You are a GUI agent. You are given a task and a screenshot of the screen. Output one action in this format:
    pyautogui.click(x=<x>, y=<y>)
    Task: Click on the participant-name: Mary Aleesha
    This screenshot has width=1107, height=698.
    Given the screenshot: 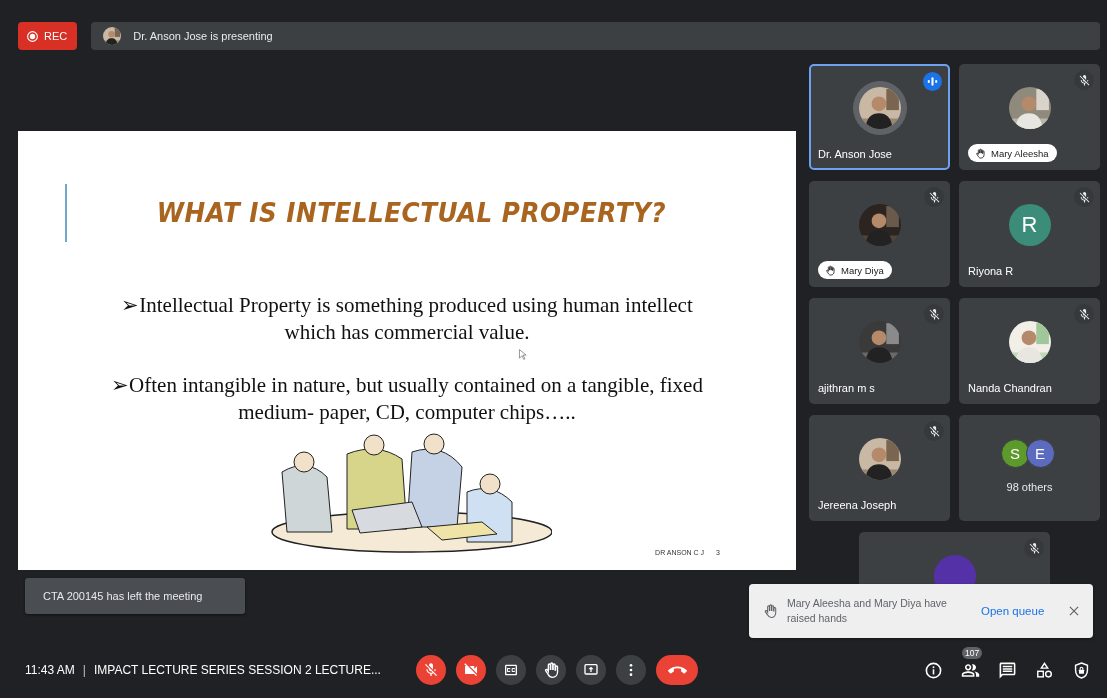 What is the action you would take?
    pyautogui.click(x=1020, y=153)
    